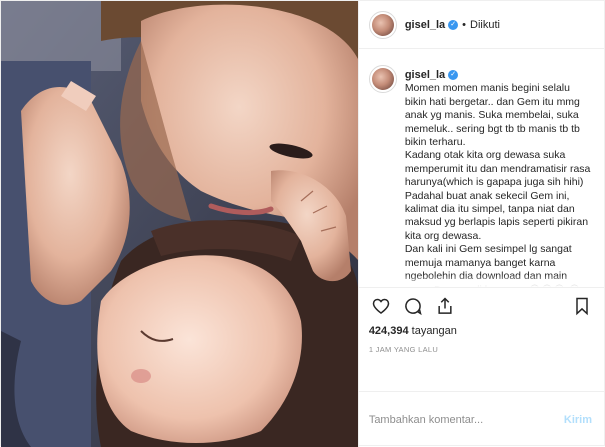 The height and width of the screenshot is (447, 605). What do you see at coordinates (481, 281) in the screenshot?
I see `caption-fade` at bounding box center [481, 281].